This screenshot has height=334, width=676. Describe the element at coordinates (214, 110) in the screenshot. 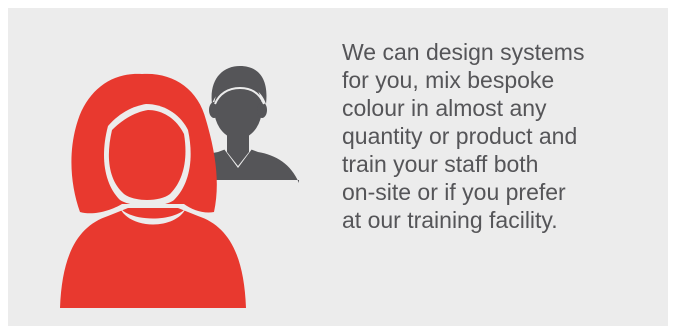

I see `male-ear-left` at that location.